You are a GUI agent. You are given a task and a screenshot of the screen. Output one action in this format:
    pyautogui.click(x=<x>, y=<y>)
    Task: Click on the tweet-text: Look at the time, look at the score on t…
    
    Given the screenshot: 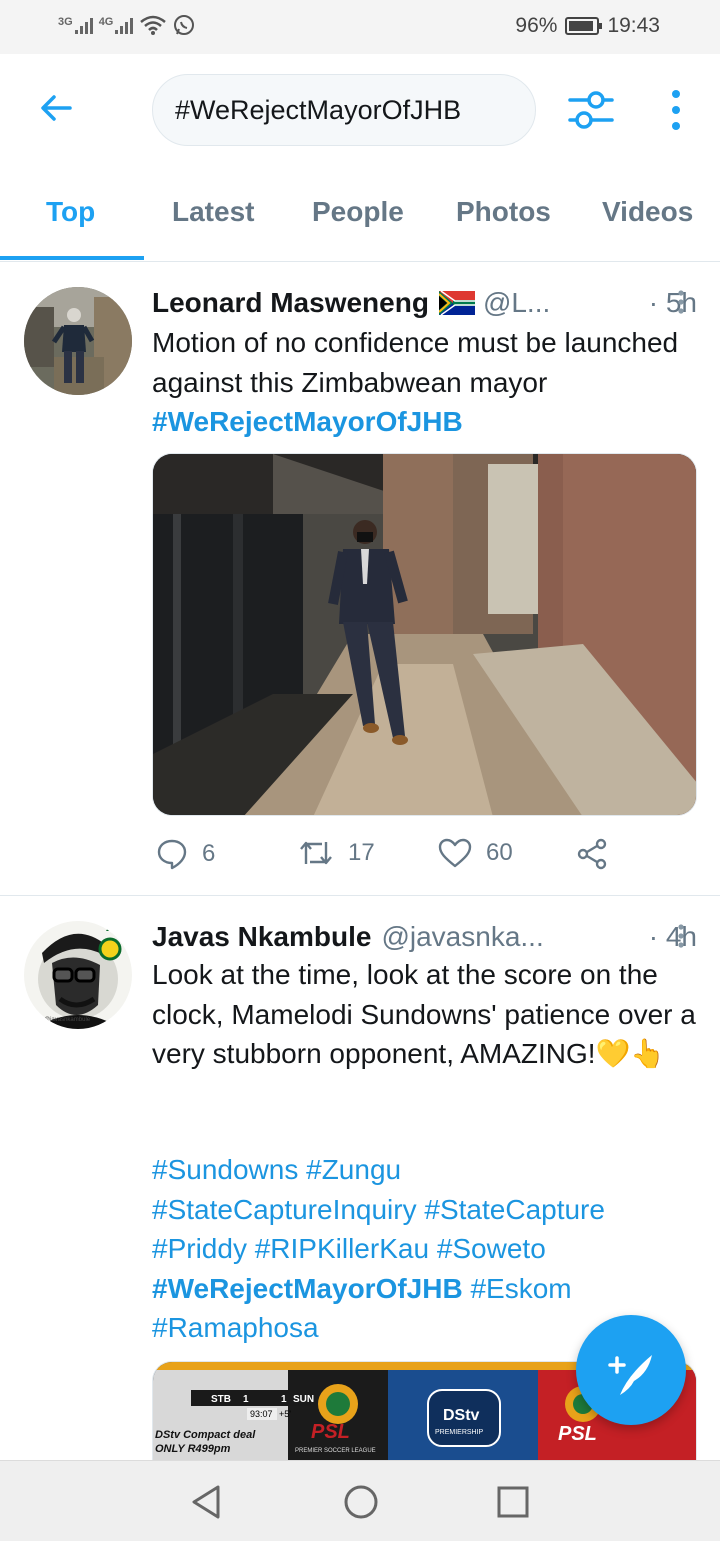 What is the action you would take?
    pyautogui.click(x=424, y=1014)
    